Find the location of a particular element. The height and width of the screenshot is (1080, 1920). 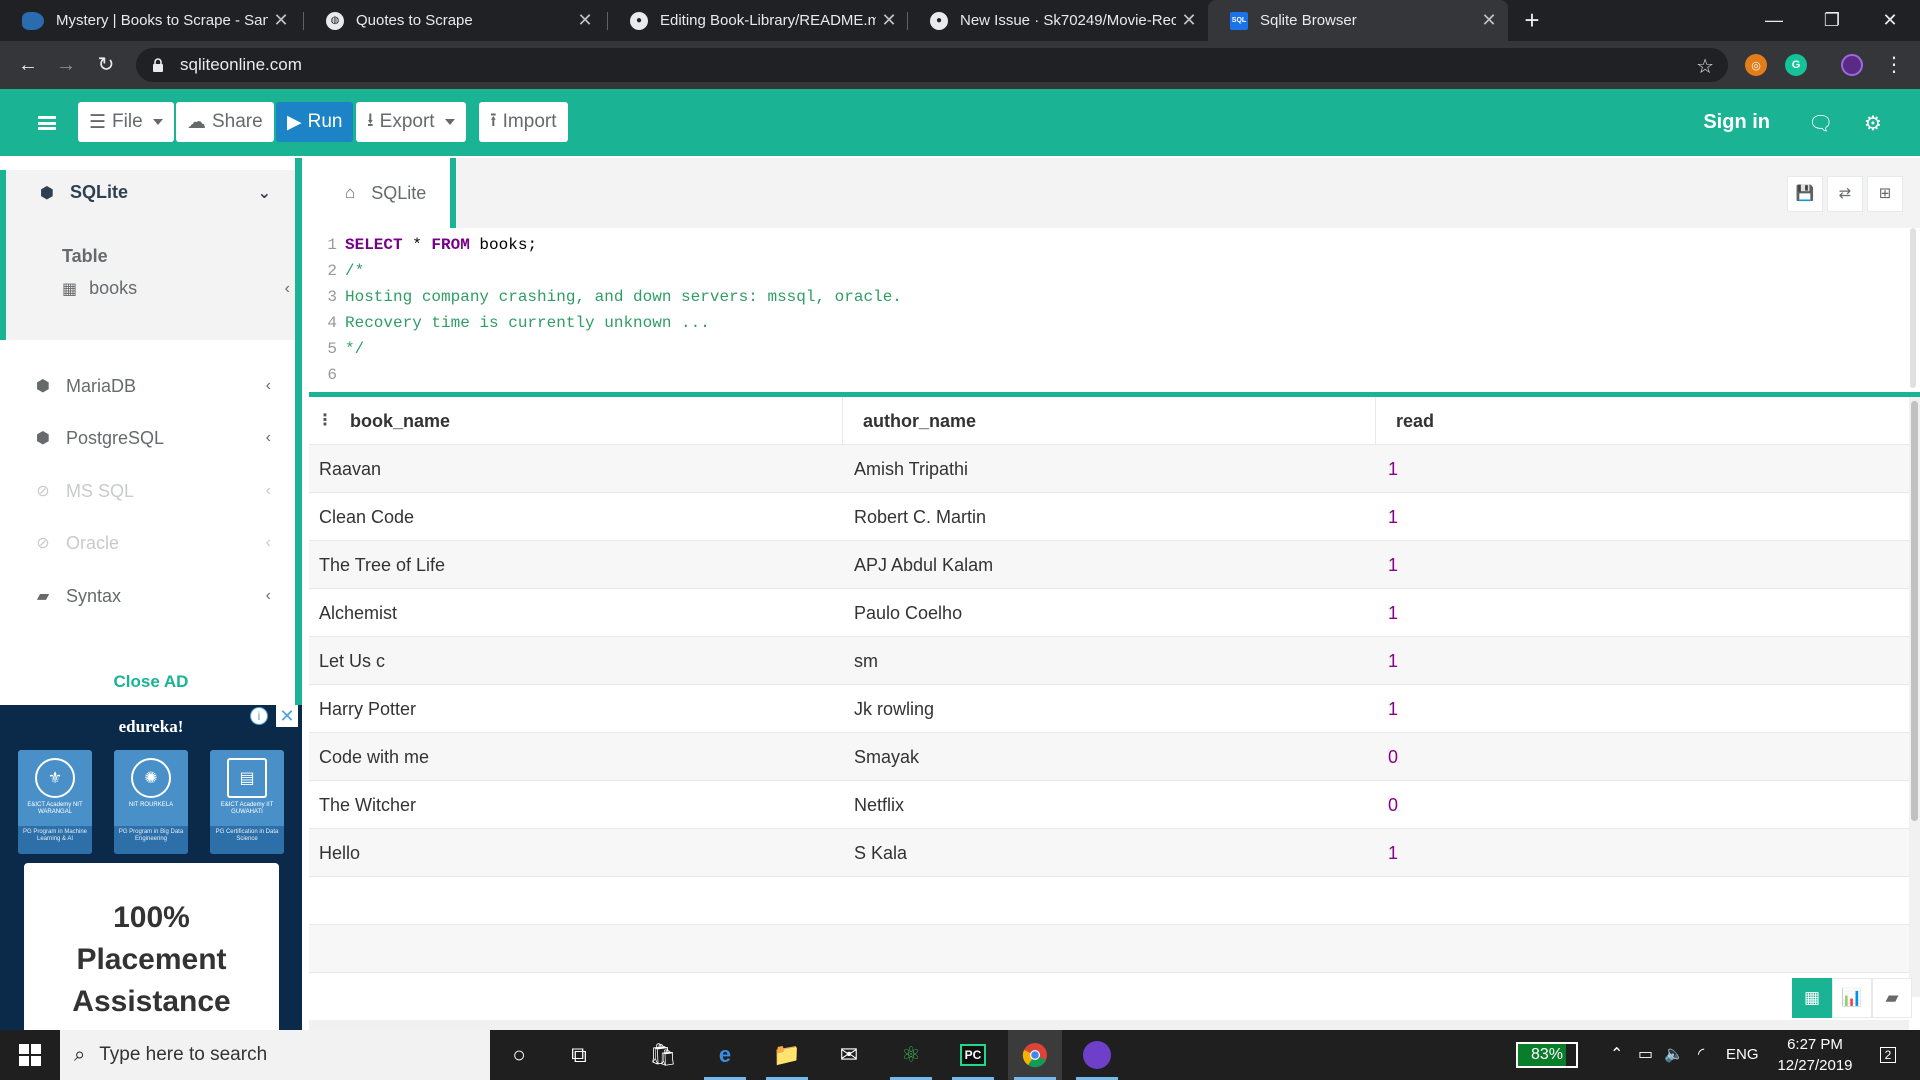

sidebar-item-syntax: ▰ Syntax ‹ is located at coordinates (147, 596).